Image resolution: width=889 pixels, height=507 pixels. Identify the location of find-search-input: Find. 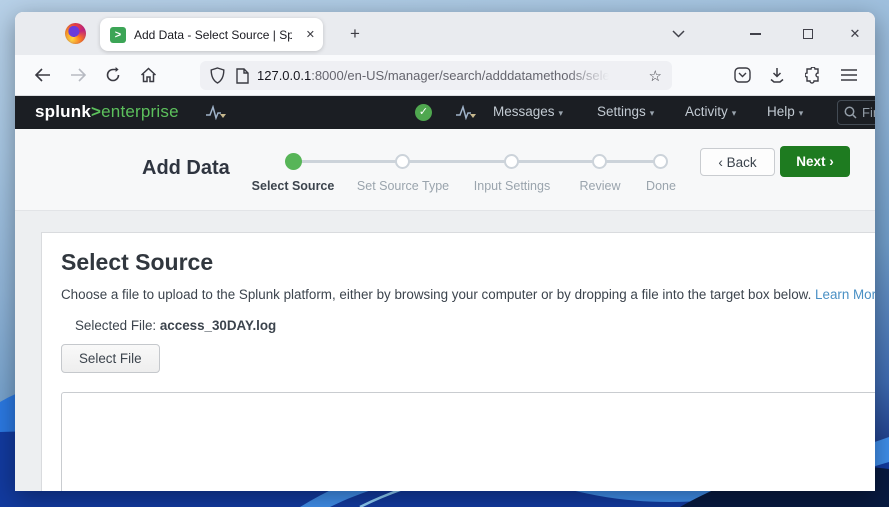
(856, 112).